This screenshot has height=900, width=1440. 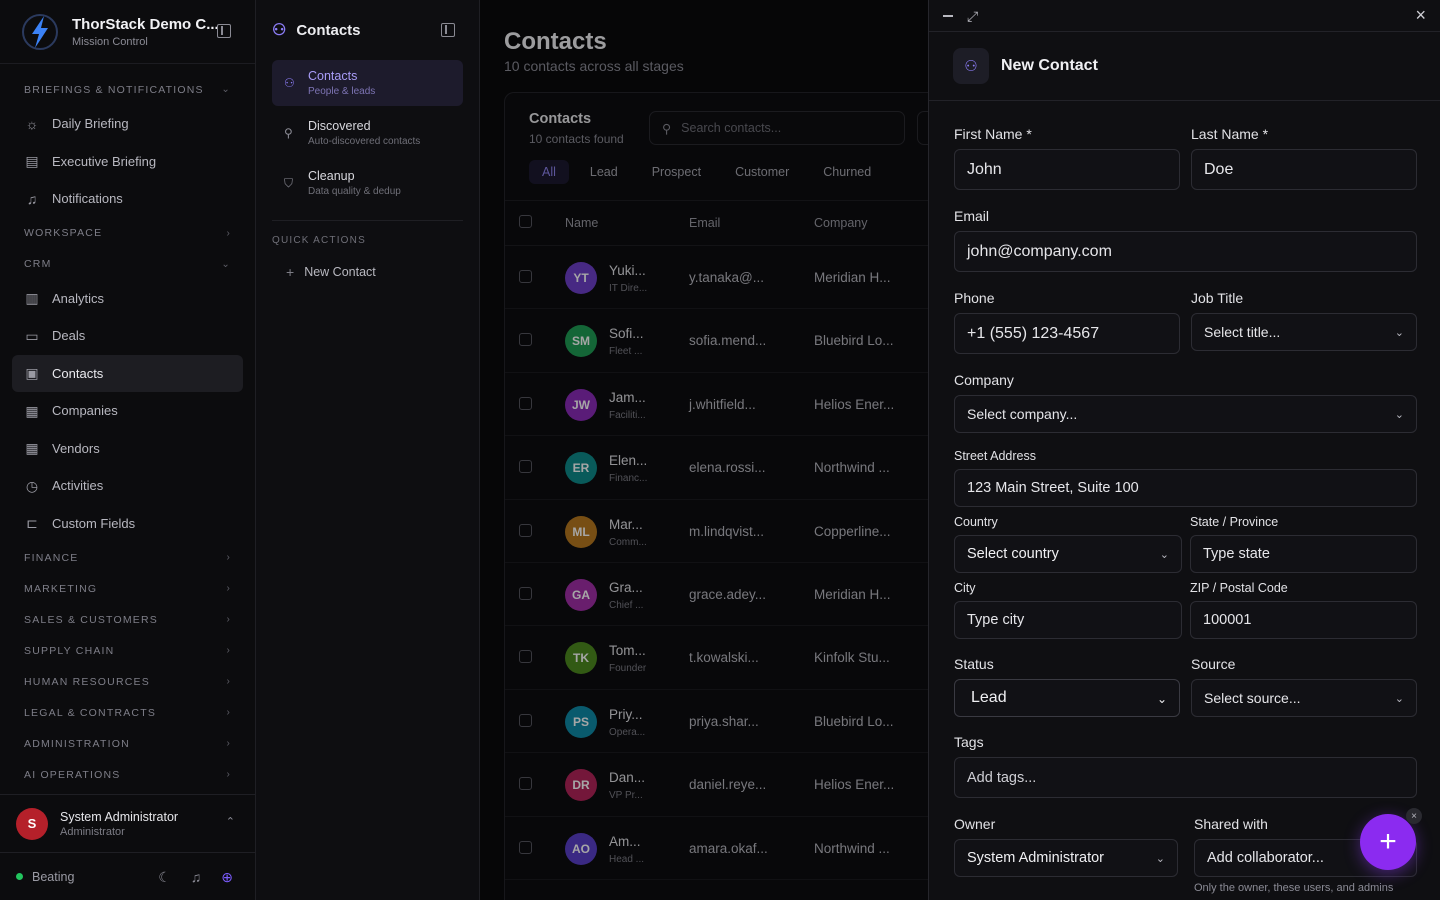 What do you see at coordinates (127, 486) in the screenshot?
I see `nav-item-activities: ◷ Activities` at bounding box center [127, 486].